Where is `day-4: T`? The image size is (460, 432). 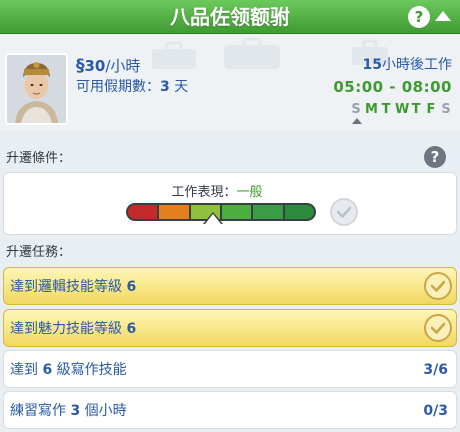 day-4: T is located at coordinates (416, 109).